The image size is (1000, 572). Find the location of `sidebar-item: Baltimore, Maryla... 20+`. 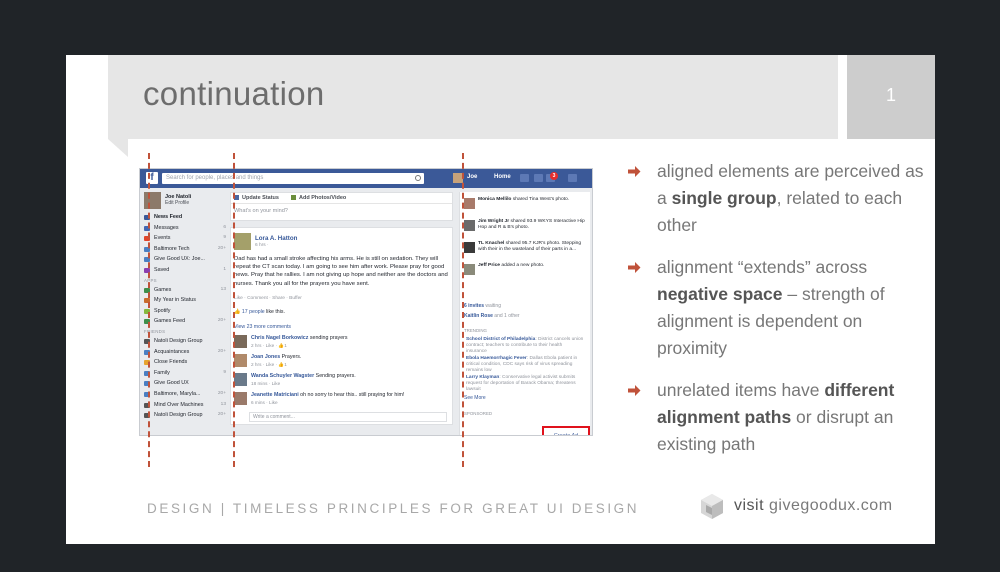

sidebar-item: Baltimore, Maryla... 20+ is located at coordinates (185, 394).